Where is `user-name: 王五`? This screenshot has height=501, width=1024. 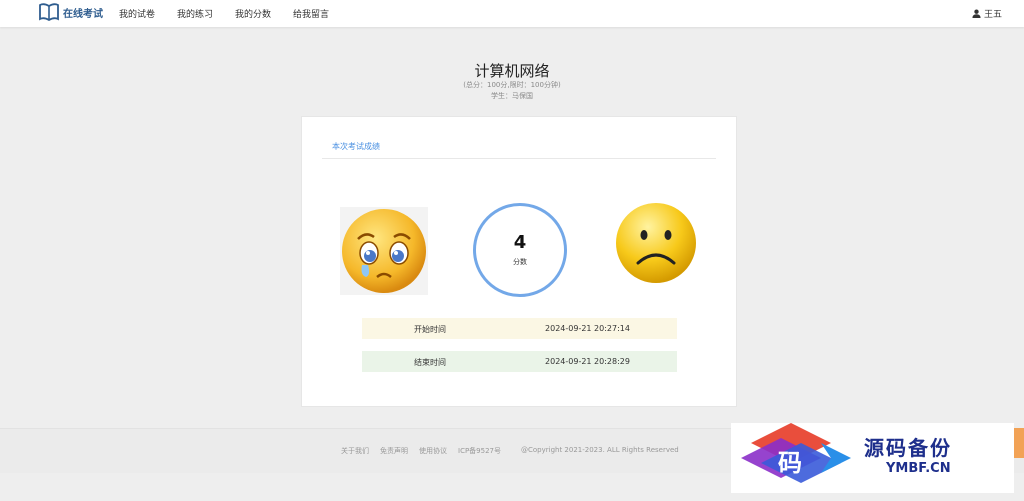 user-name: 王五 is located at coordinates (992, 15).